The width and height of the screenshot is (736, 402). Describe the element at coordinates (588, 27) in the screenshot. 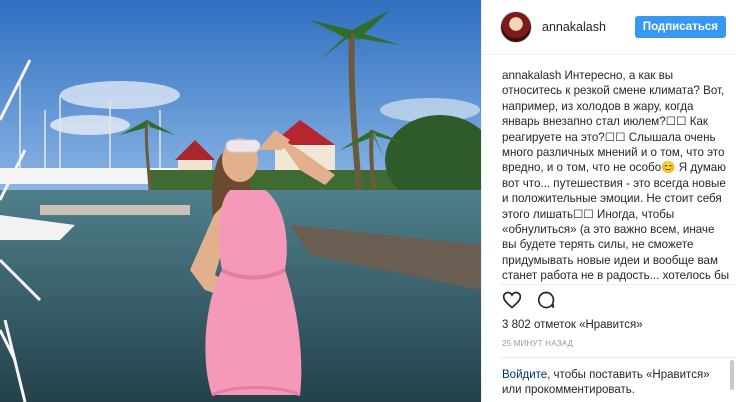

I see `username: annakalash` at that location.